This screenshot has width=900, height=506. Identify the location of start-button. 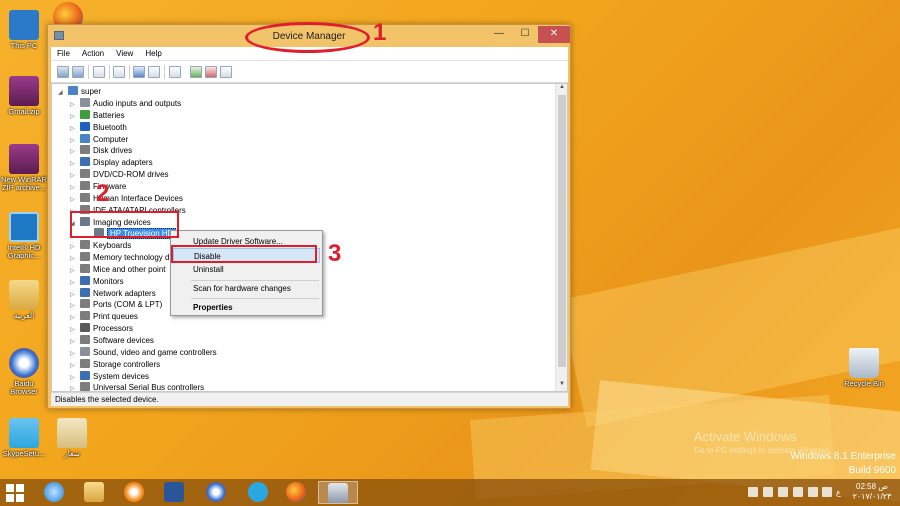
(15, 493).